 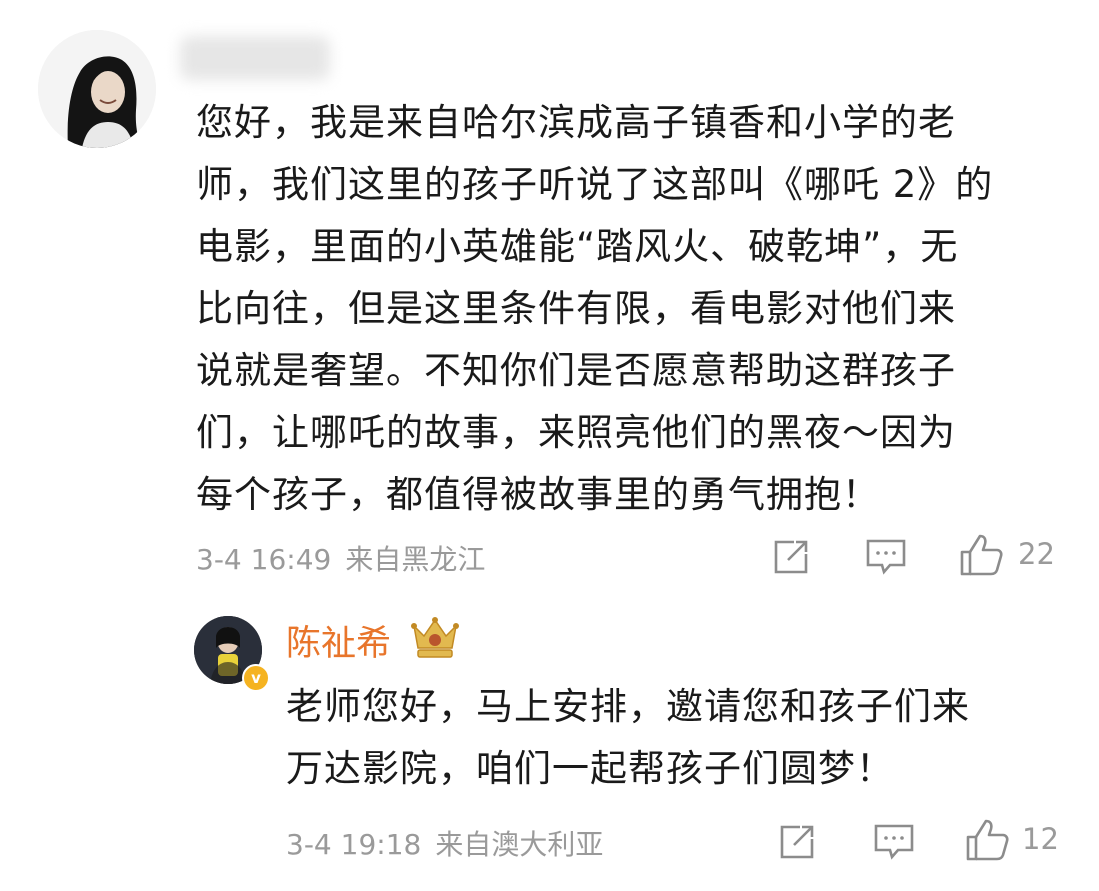 I want to click on reply-location: 来自澳大利亚, so click(x=519, y=844).